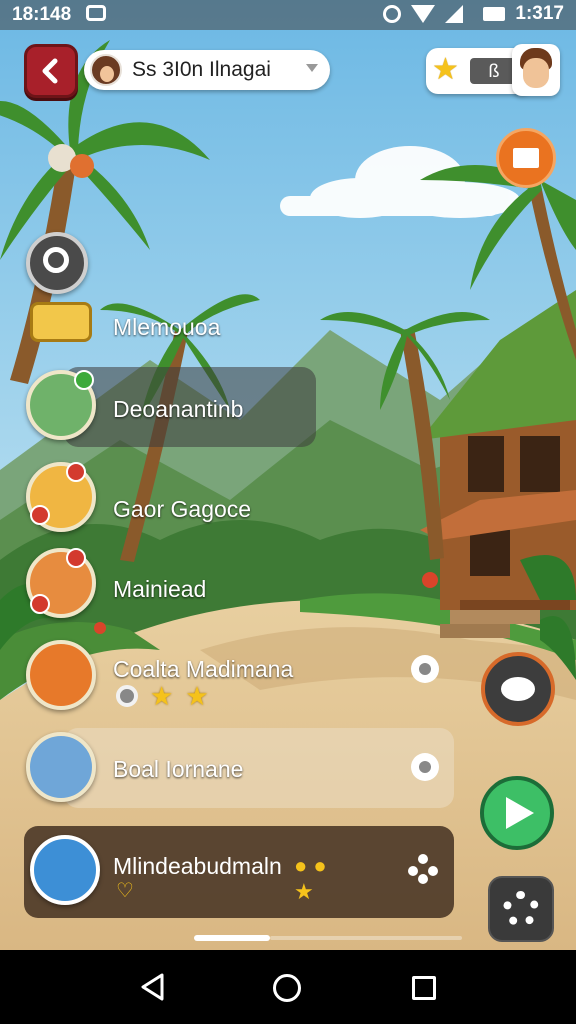 Image resolution: width=576 pixels, height=1024 pixels. I want to click on scroll-indicator, so click(232, 938).